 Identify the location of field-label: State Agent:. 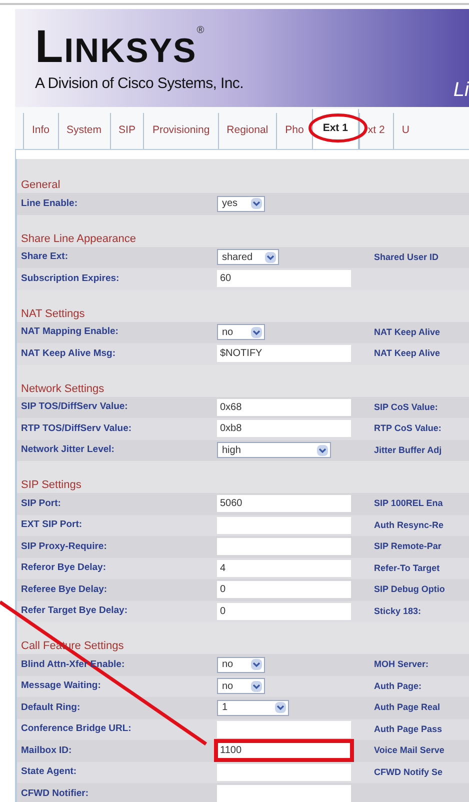
(49, 772).